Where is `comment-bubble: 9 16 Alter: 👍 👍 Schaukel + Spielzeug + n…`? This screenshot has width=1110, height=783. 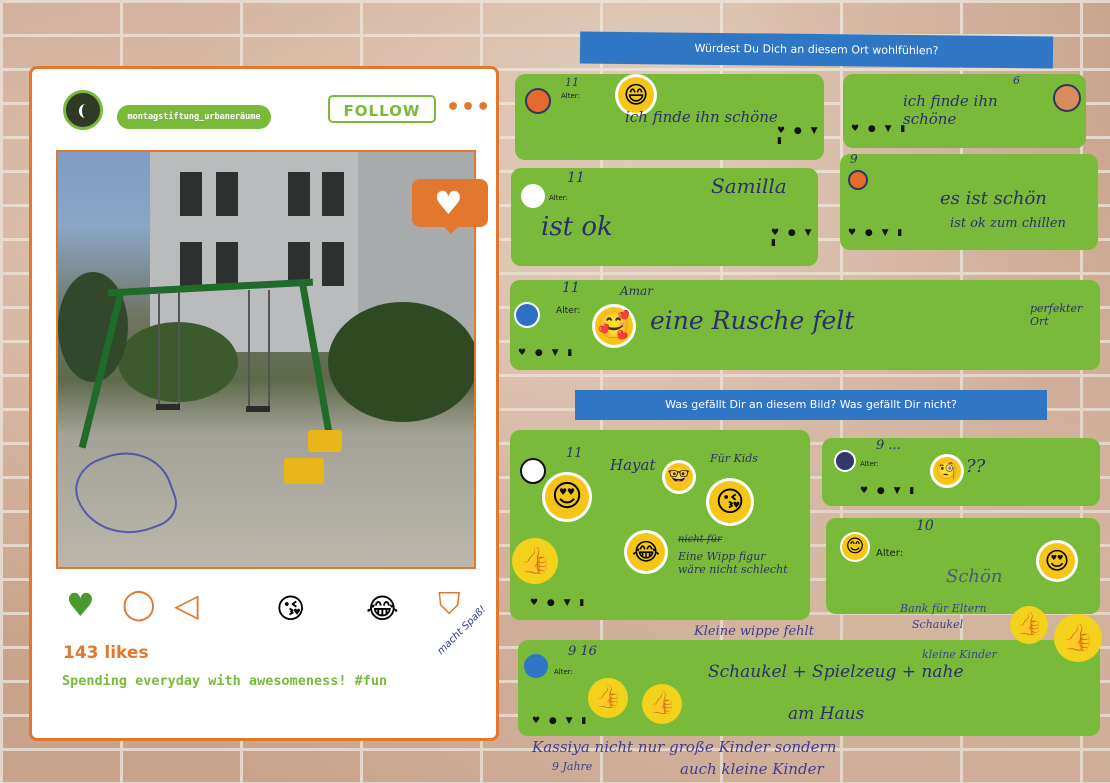 comment-bubble: 9 16 Alter: 👍 👍 Schaukel + Spielzeug + n… is located at coordinates (809, 688).